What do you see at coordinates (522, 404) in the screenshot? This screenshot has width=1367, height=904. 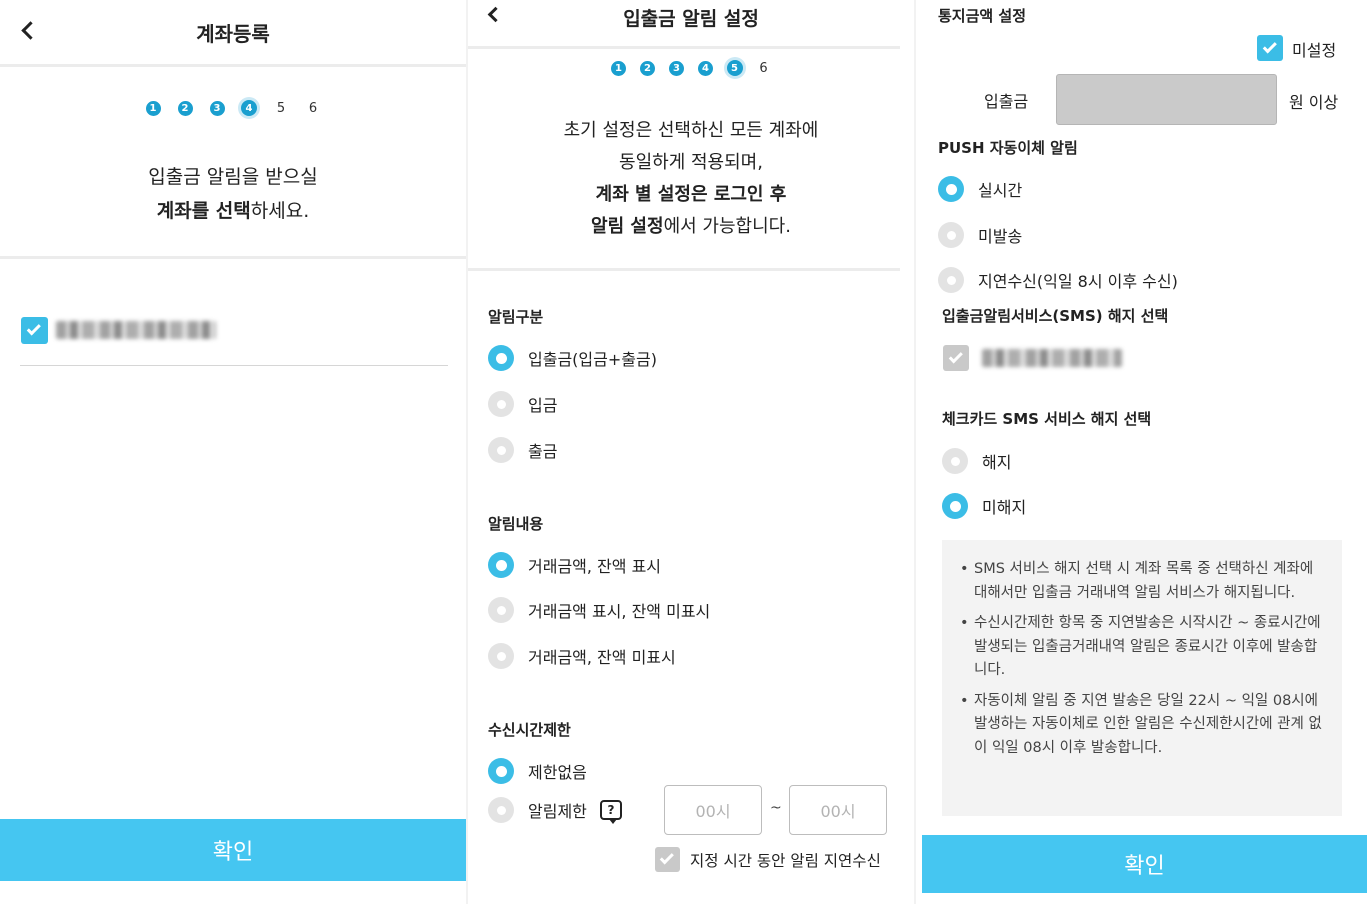 I see `alert-type-option-deposit: 입금` at bounding box center [522, 404].